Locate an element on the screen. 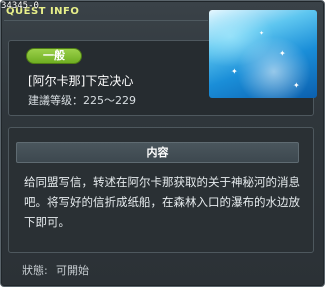 The image size is (331, 291). category-badge: 一般 is located at coordinates (54, 56).